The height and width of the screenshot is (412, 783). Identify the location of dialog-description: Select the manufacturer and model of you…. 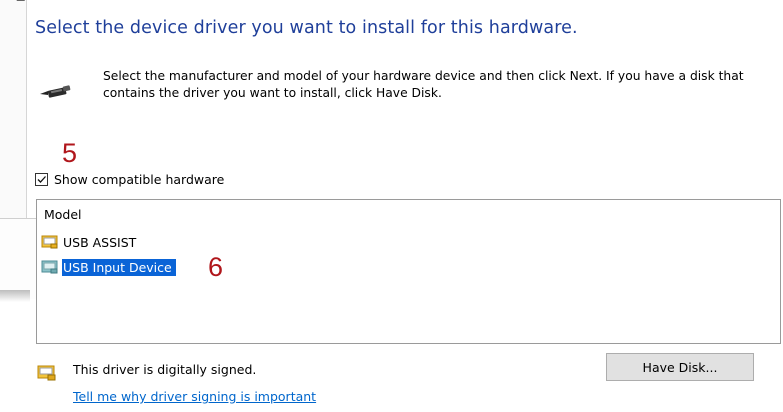
(423, 84).